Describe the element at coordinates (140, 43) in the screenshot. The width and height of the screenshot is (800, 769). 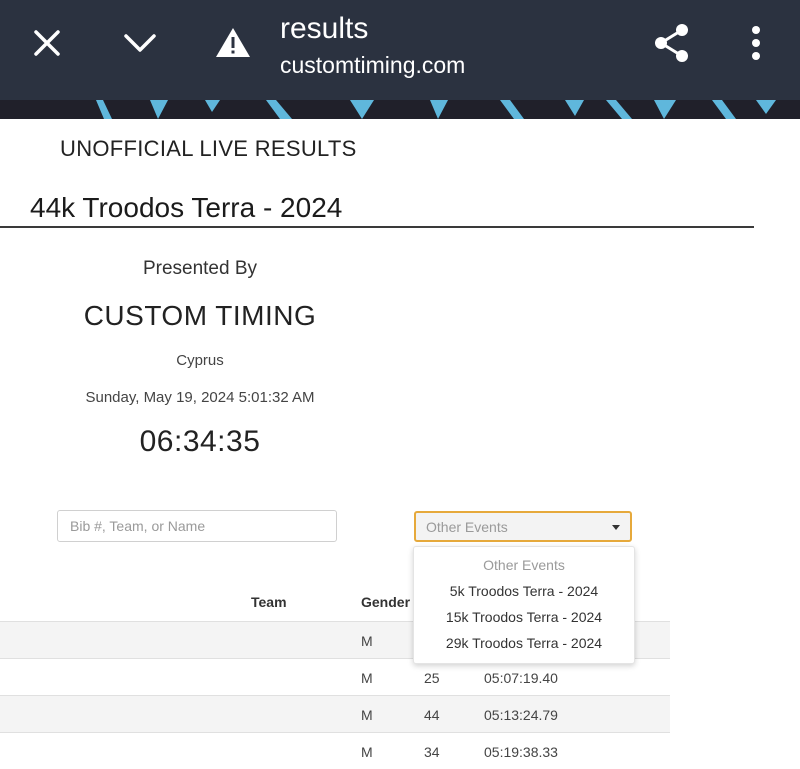
I see `chevron-down-icon` at that location.